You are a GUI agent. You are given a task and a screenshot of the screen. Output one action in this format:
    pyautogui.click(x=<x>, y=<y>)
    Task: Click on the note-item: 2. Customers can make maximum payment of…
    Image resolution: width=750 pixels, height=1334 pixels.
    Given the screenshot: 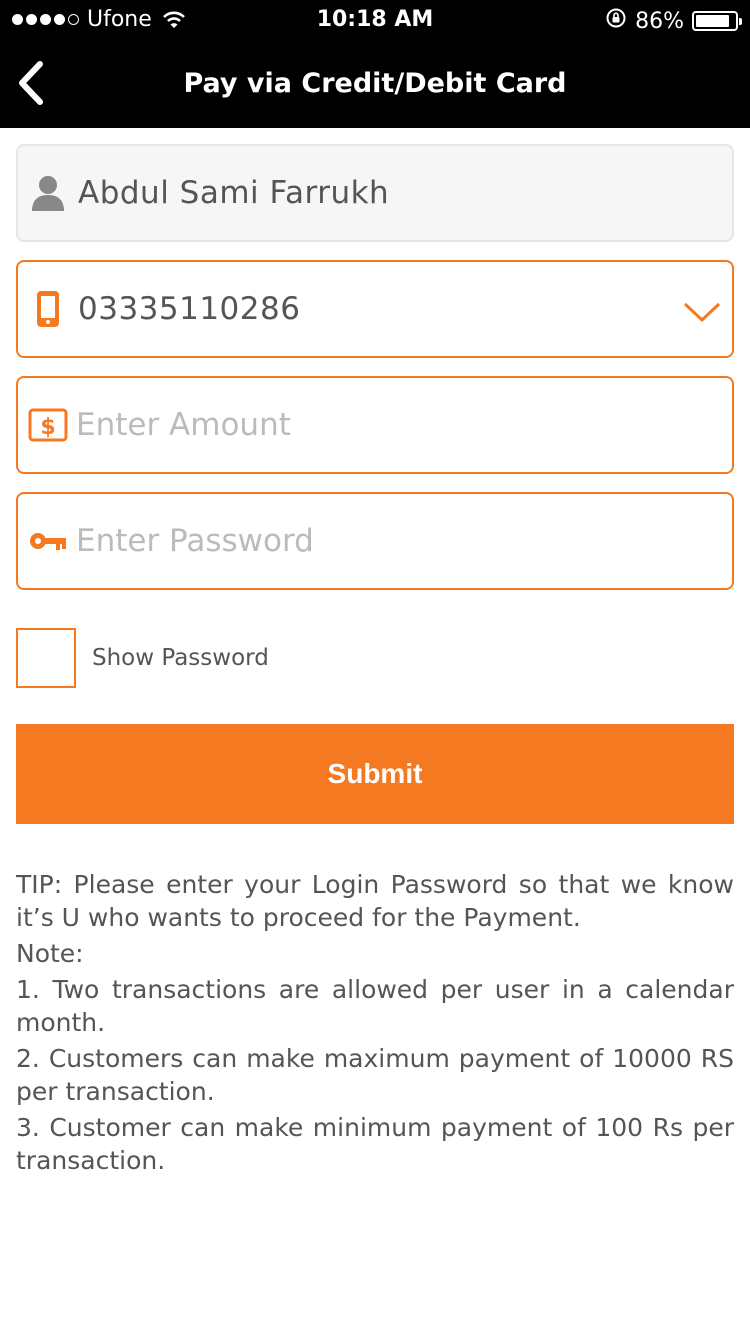 What is the action you would take?
    pyautogui.click(x=375, y=1075)
    